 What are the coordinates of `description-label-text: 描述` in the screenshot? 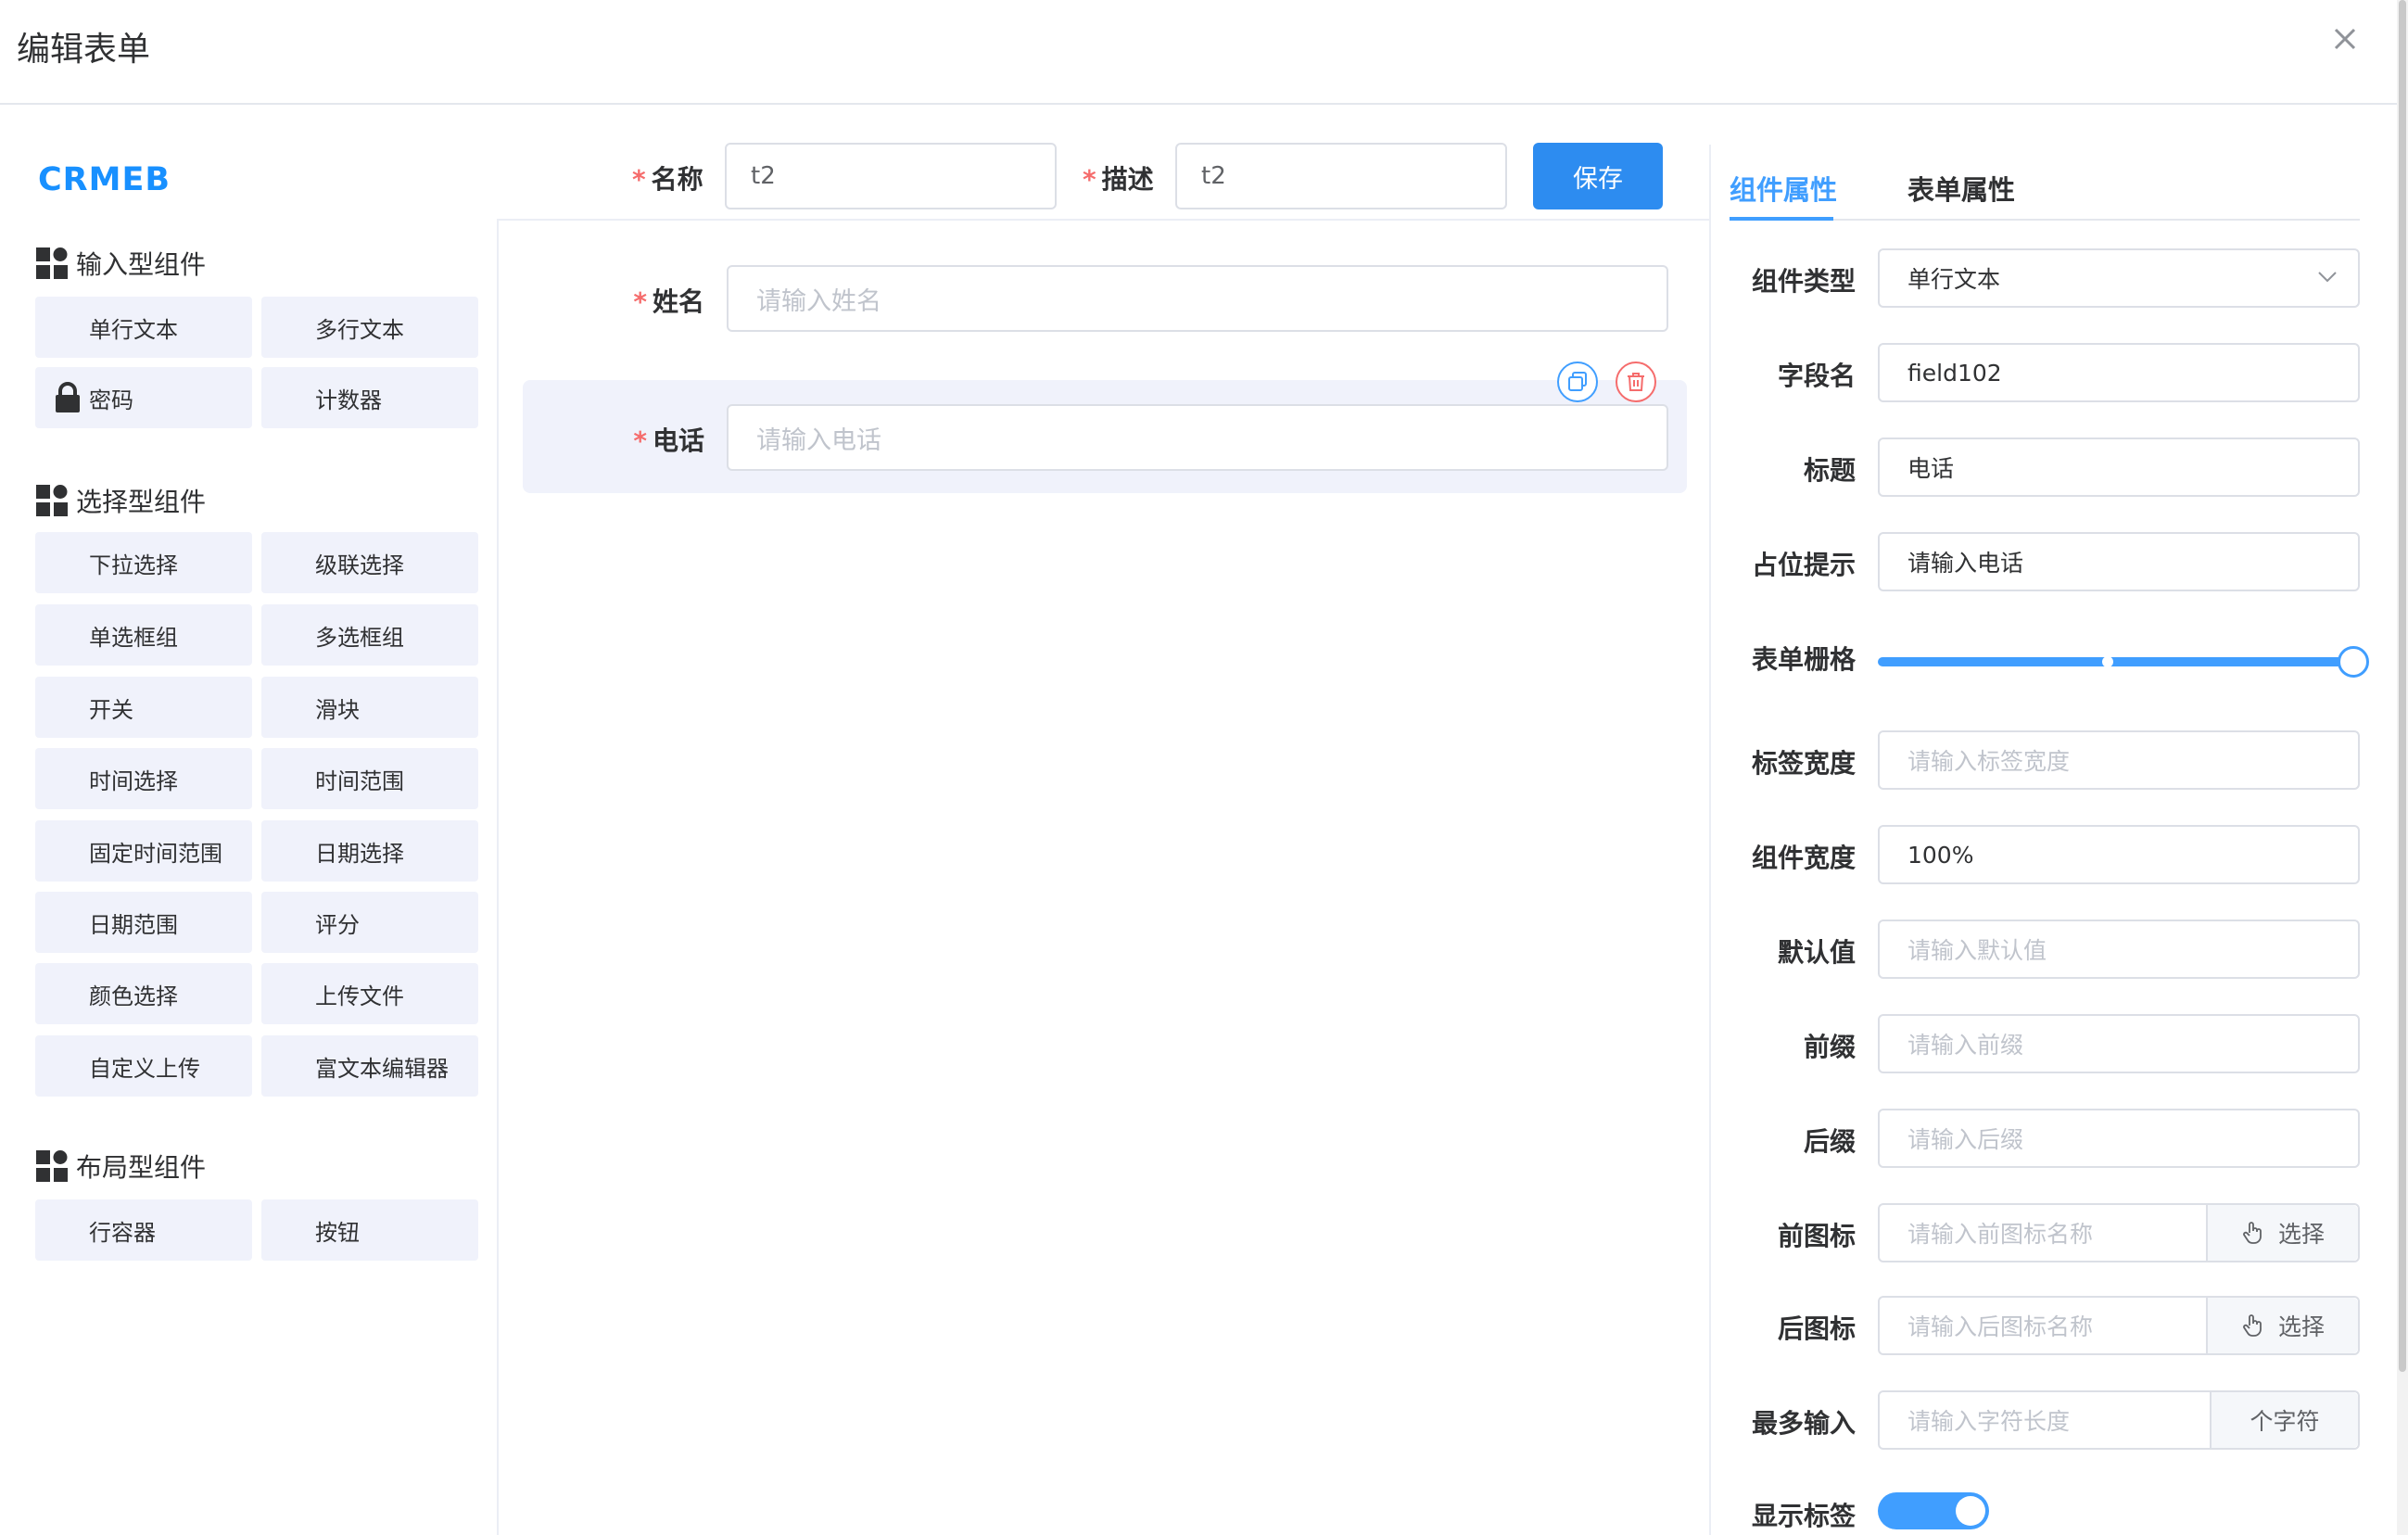 It's located at (1128, 179).